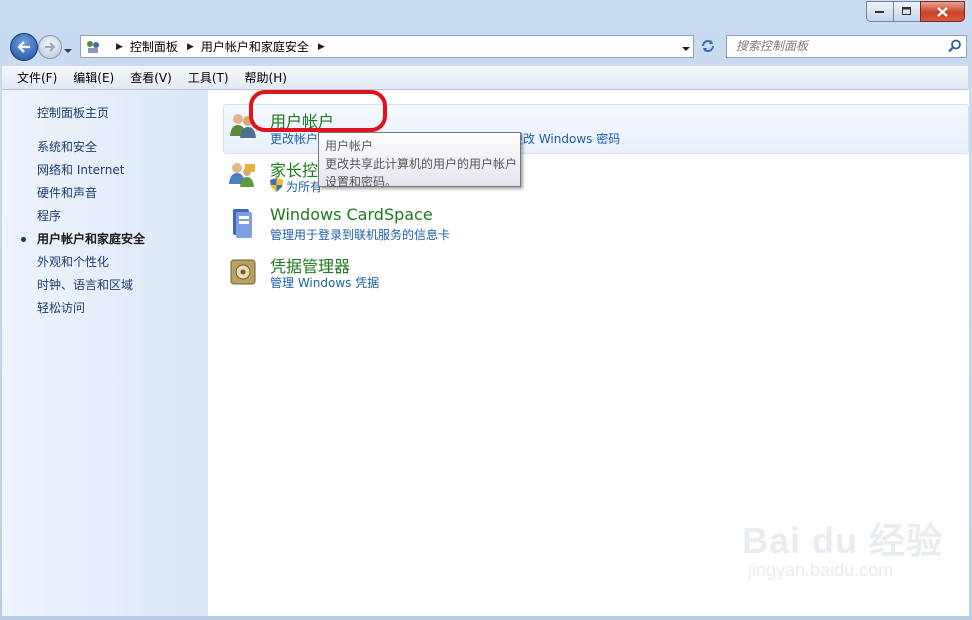 The image size is (972, 620). Describe the element at coordinates (294, 138) in the screenshot. I see `link-change-account: 更改帐户` at that location.